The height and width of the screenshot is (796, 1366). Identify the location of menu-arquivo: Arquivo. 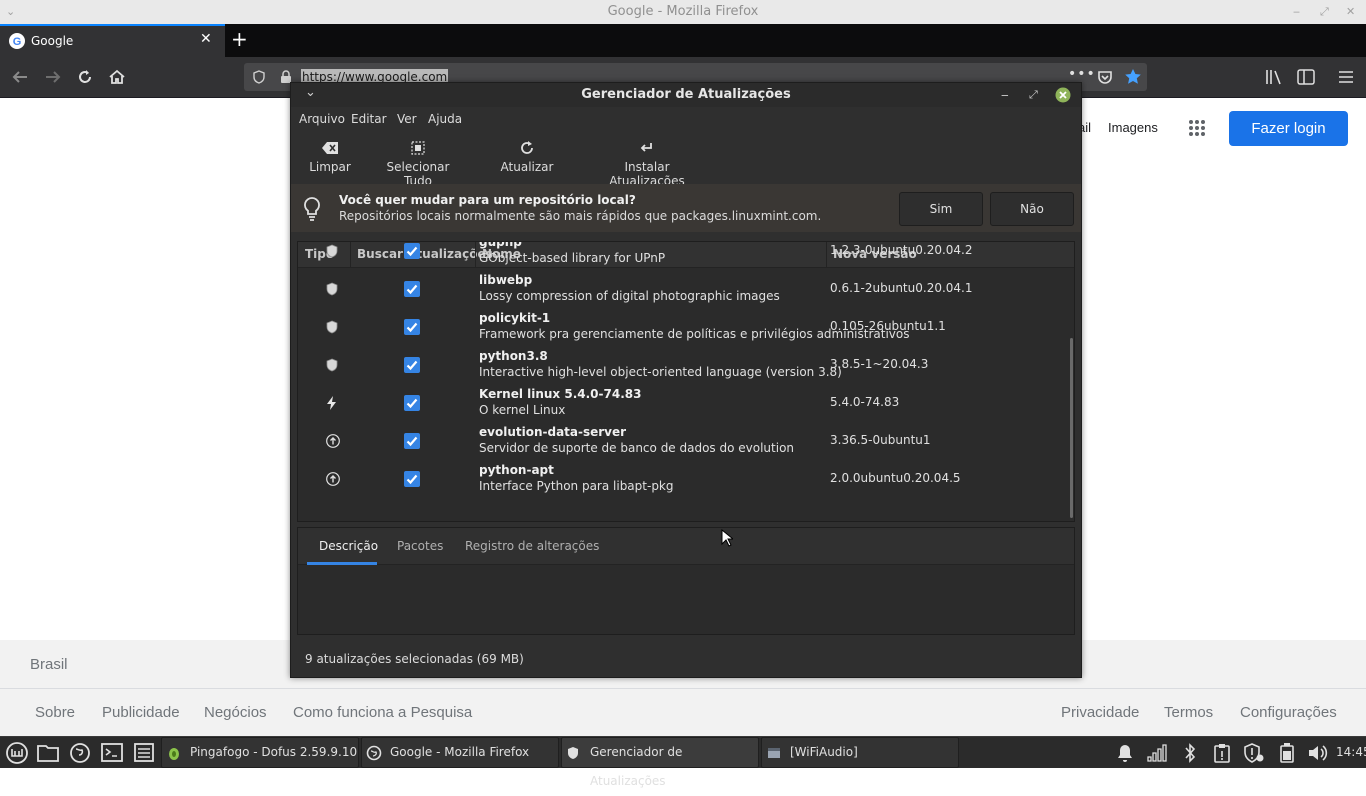
(322, 119).